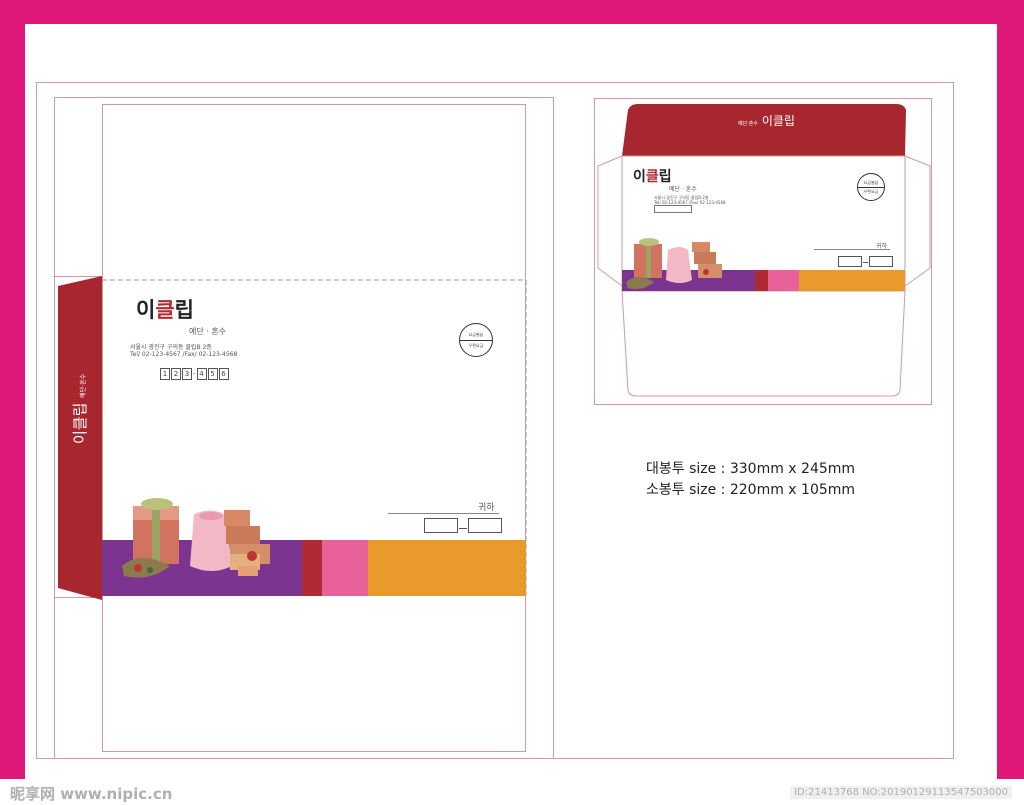 The image size is (1024, 805). Describe the element at coordinates (463, 527) in the screenshot. I see `large-recipient-zip` at that location.